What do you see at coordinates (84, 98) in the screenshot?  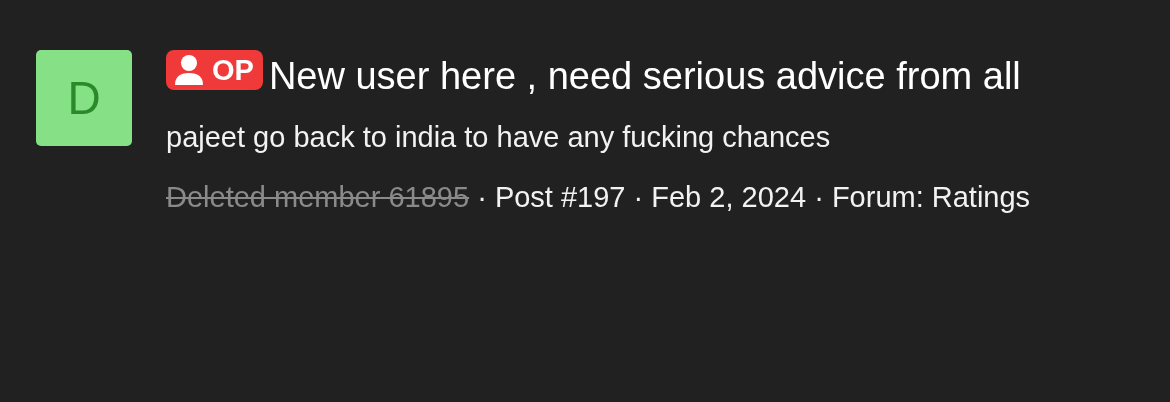 I see `avatar: D` at bounding box center [84, 98].